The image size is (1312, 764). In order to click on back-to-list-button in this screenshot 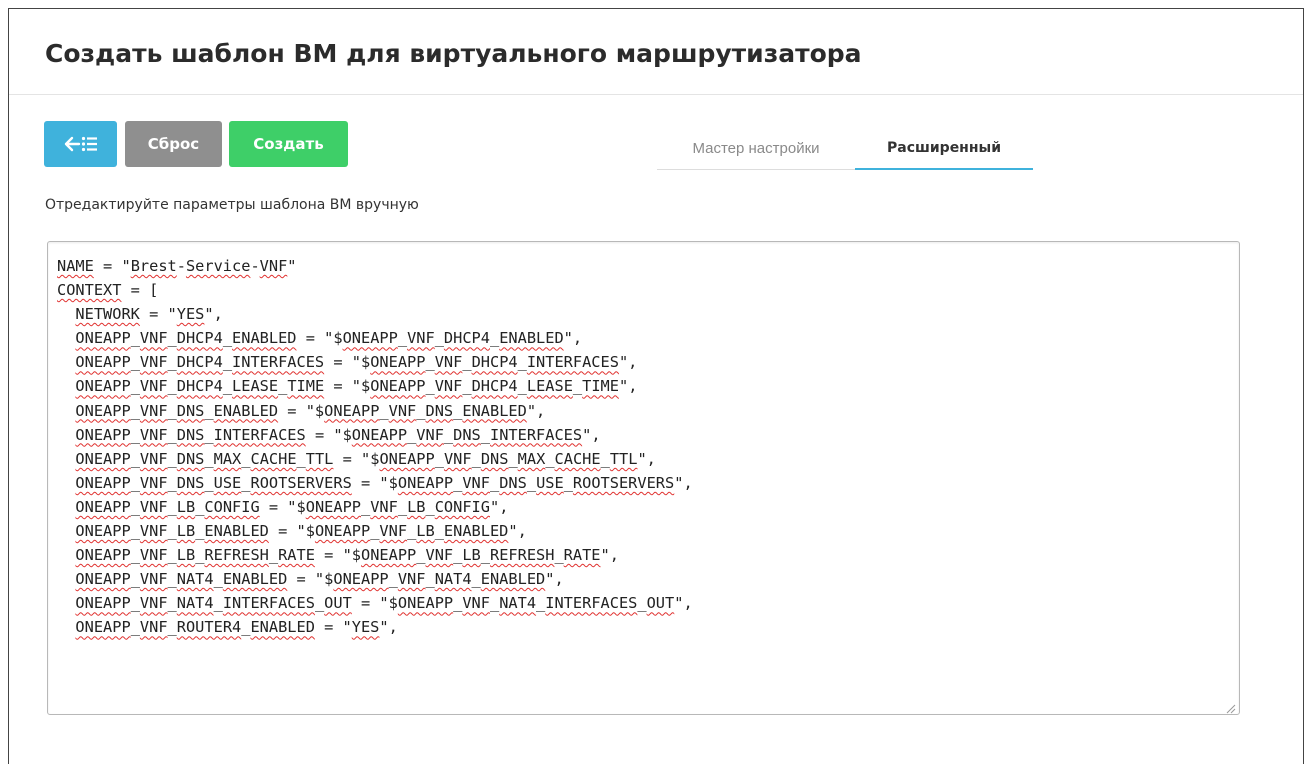, I will do `click(80, 144)`.